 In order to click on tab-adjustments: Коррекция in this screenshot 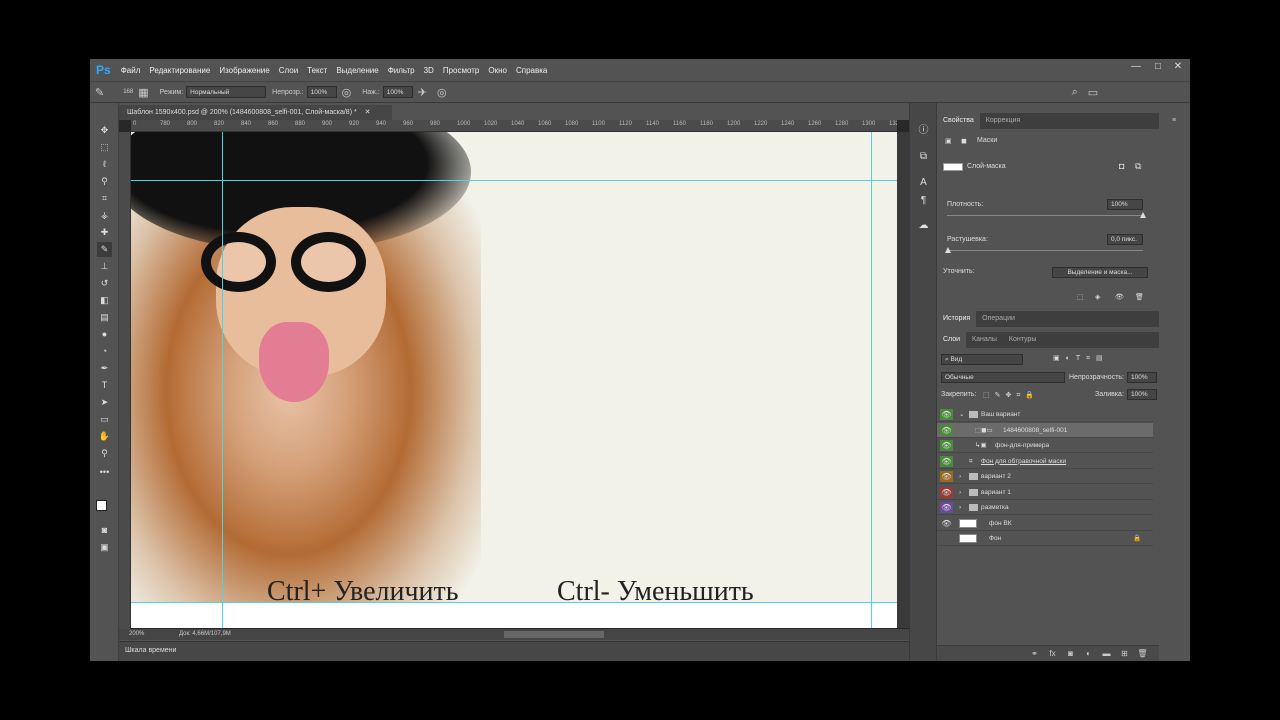, I will do `click(1003, 121)`.